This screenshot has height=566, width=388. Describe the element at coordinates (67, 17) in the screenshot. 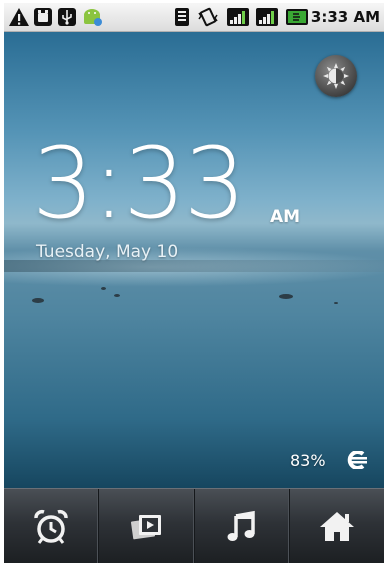

I see `usb-icon` at that location.